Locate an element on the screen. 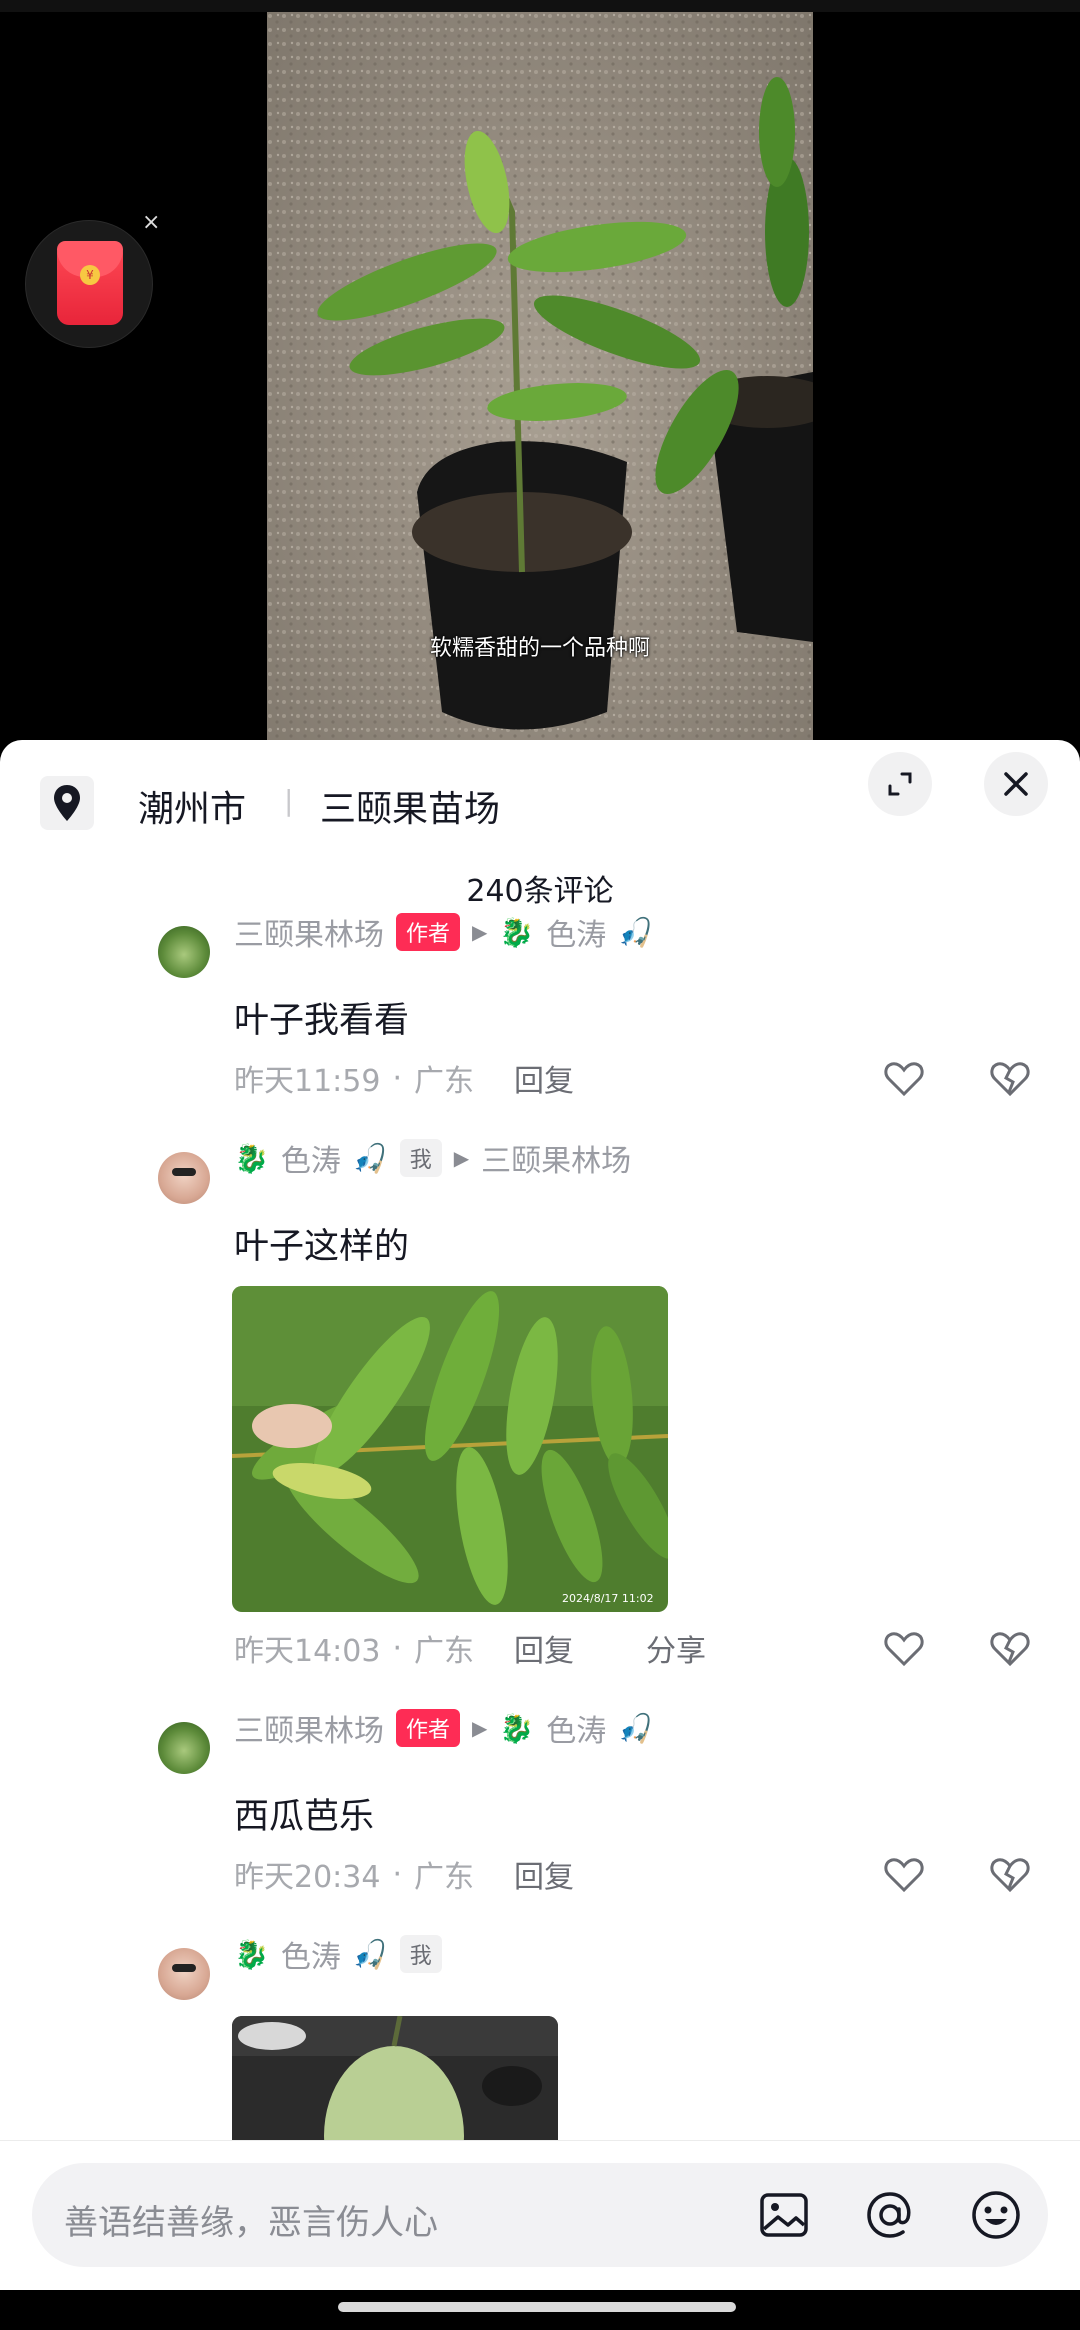 The height and width of the screenshot is (2330, 1080). location-city: 潮州市 is located at coordinates (192, 809).